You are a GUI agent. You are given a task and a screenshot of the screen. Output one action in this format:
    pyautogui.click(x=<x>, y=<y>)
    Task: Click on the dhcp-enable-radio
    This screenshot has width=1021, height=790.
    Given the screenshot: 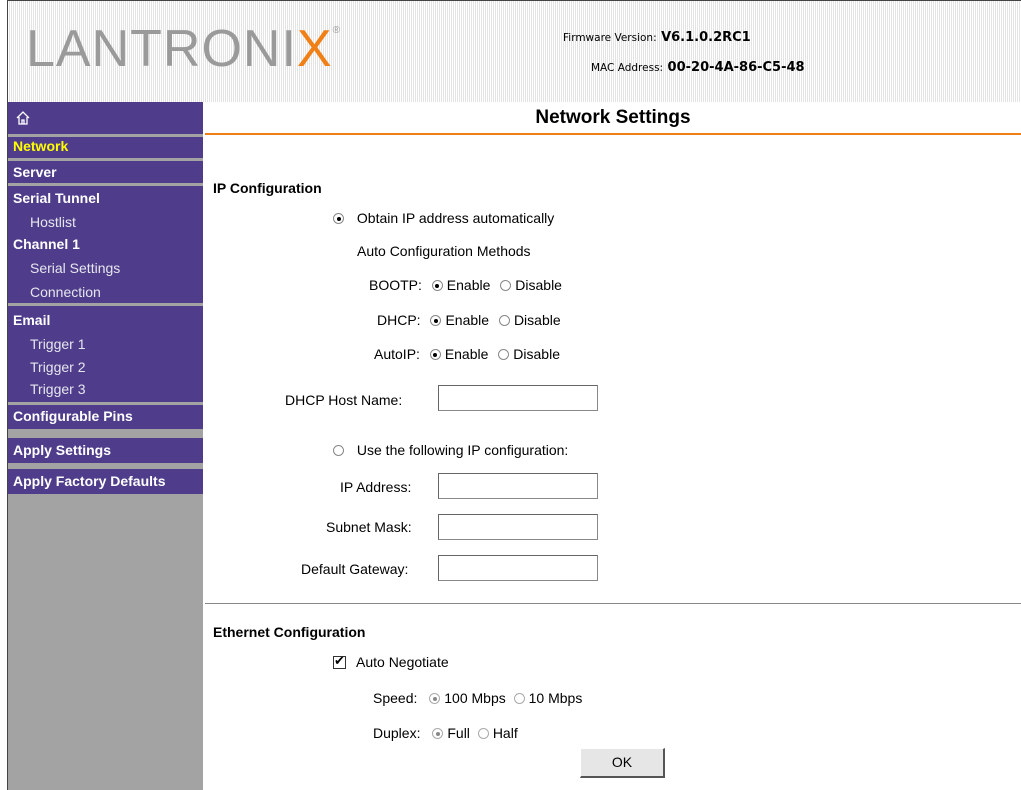 What is the action you would take?
    pyautogui.click(x=436, y=320)
    